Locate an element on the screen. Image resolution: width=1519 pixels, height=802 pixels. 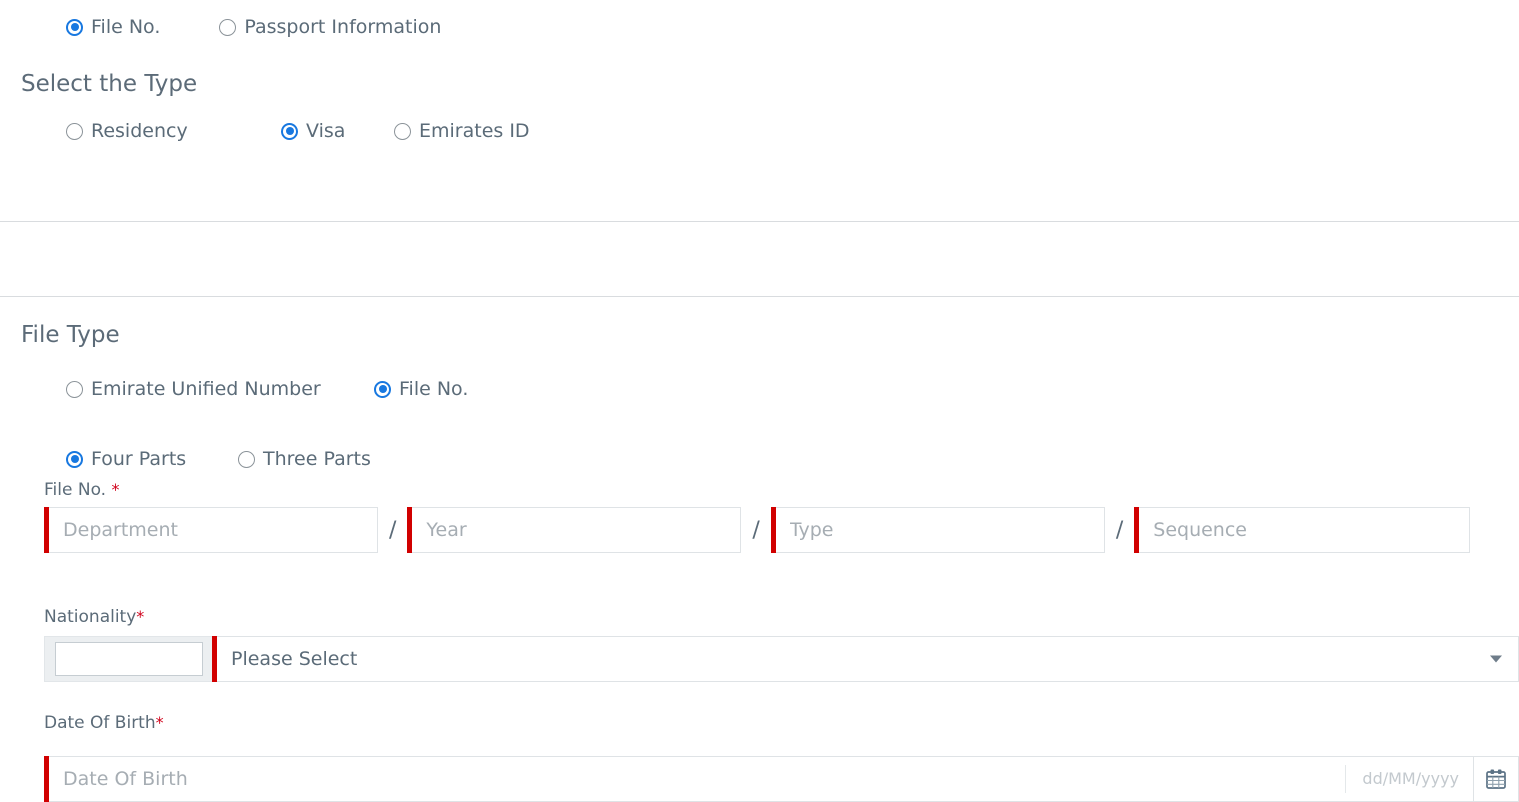
nationality-selected-value: Please Select is located at coordinates (294, 659).